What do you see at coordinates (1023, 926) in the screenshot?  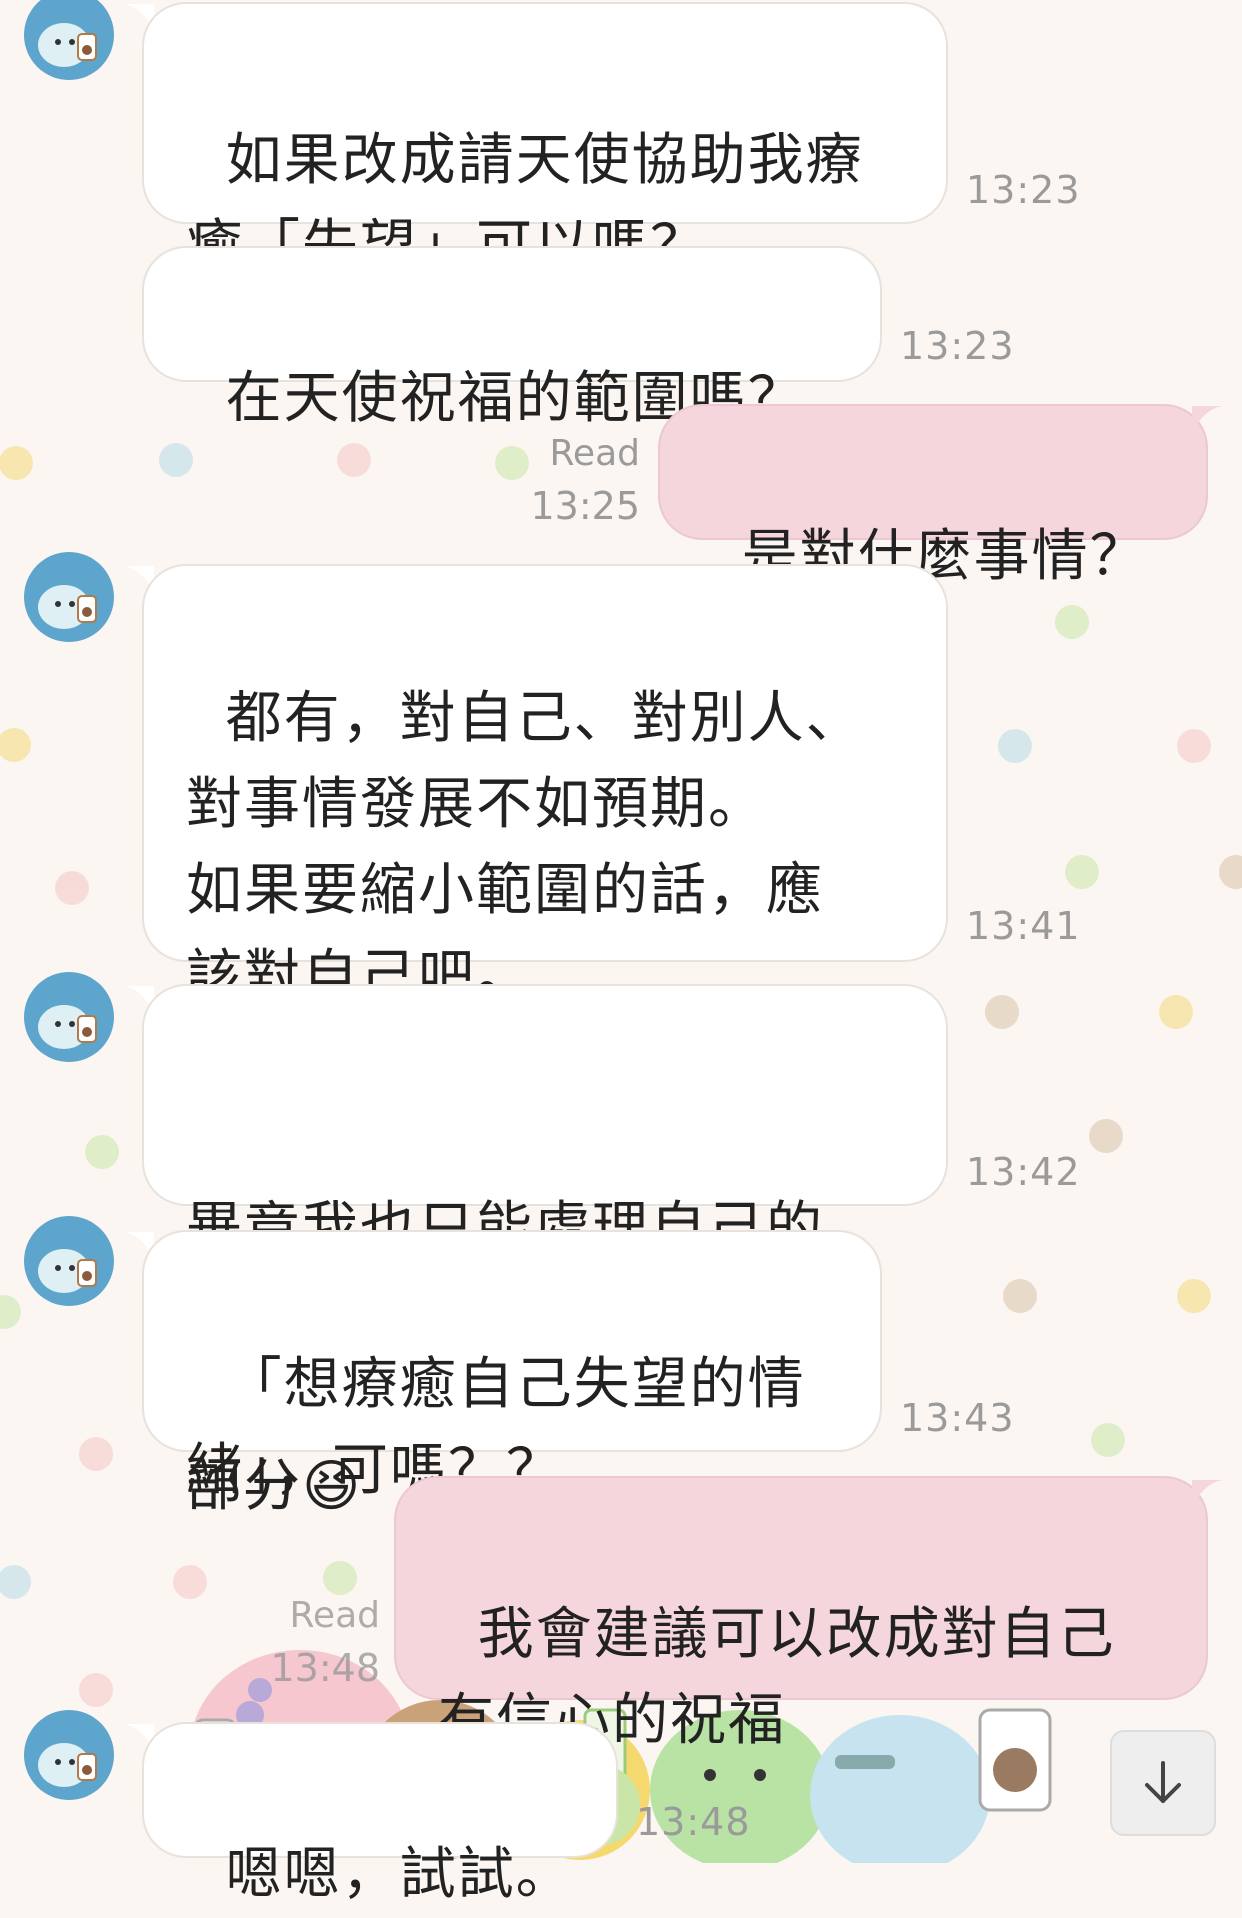 I see `message-timestamp: 13:41` at bounding box center [1023, 926].